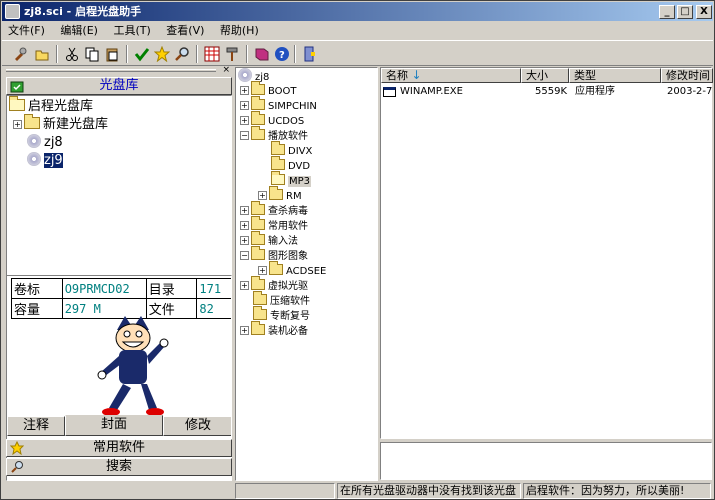  What do you see at coordinates (26, 31) in the screenshot?
I see `menu-file: 文件(F)` at bounding box center [26, 31].